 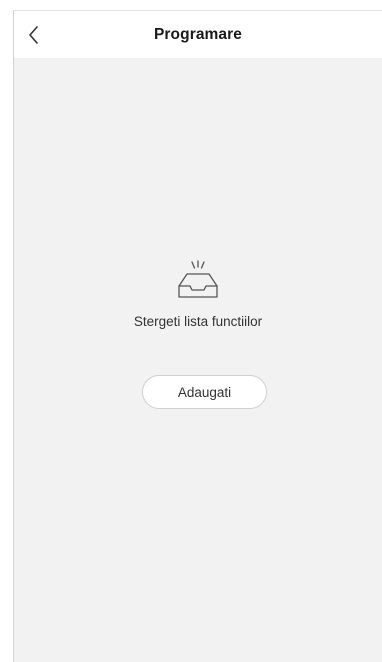 I want to click on navigation-bar: Programare, so click(x=198, y=34).